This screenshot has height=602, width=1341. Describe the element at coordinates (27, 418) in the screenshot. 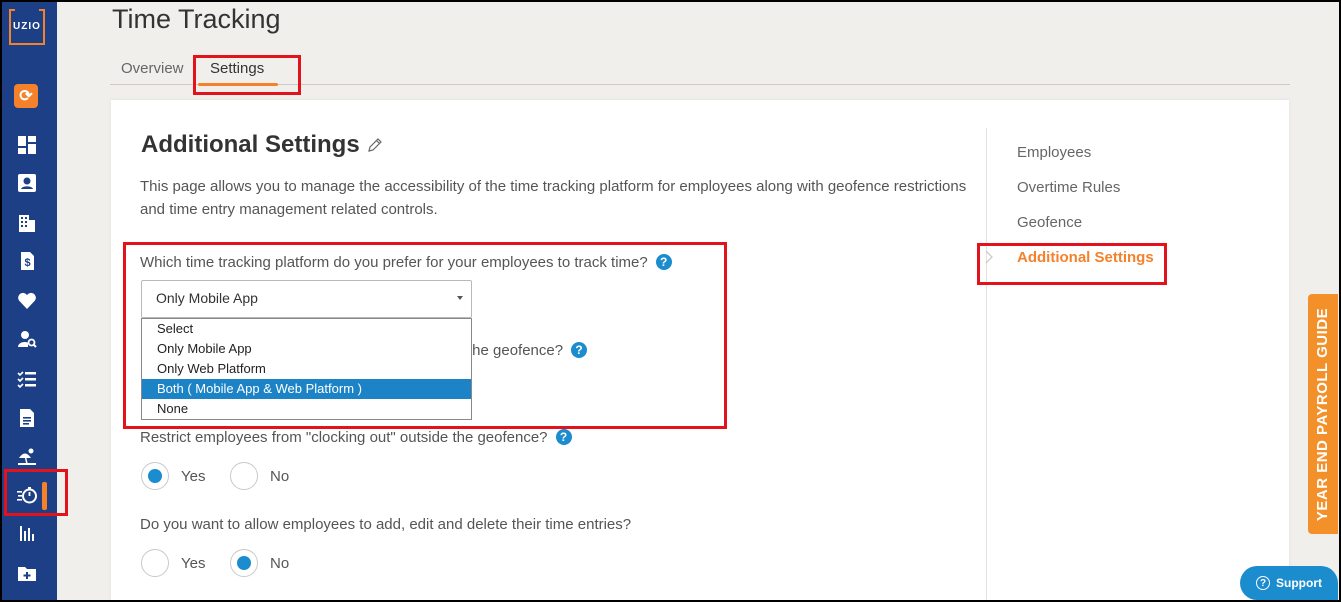

I see `document-icon` at that location.